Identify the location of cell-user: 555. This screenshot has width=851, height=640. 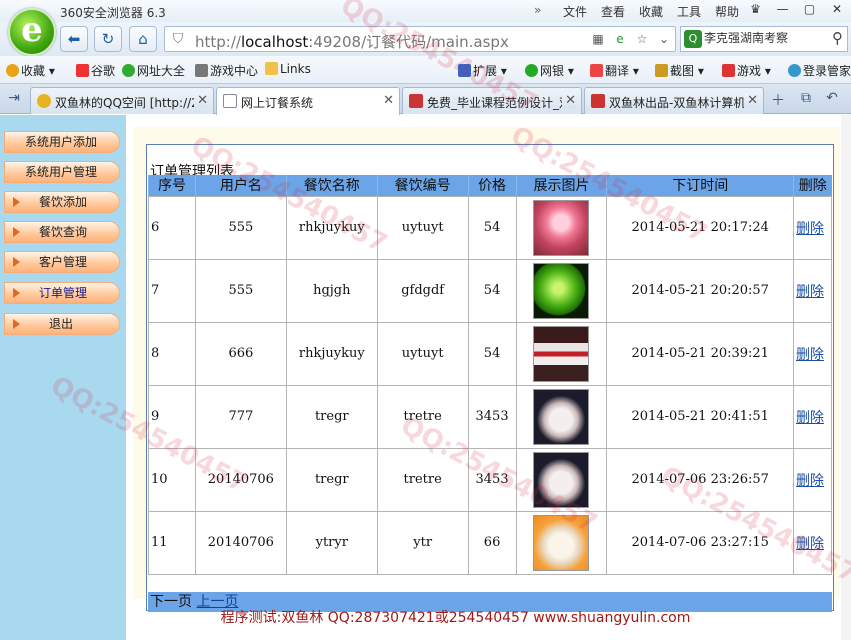
(240, 227).